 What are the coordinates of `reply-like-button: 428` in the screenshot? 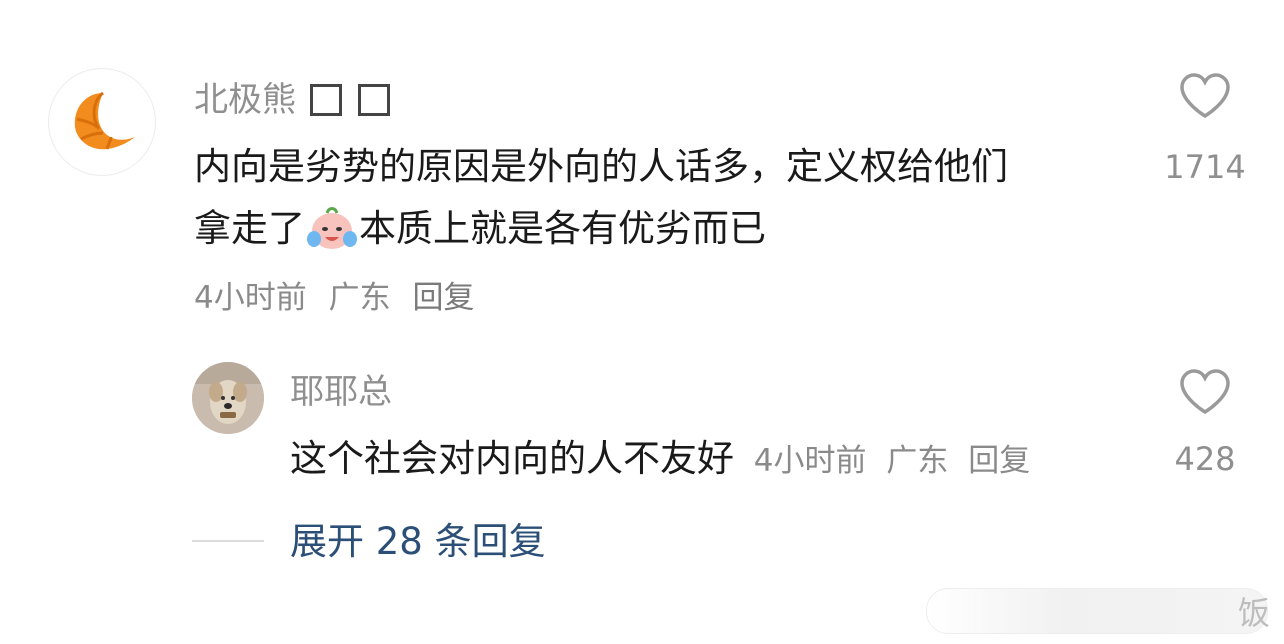 It's located at (1205, 423).